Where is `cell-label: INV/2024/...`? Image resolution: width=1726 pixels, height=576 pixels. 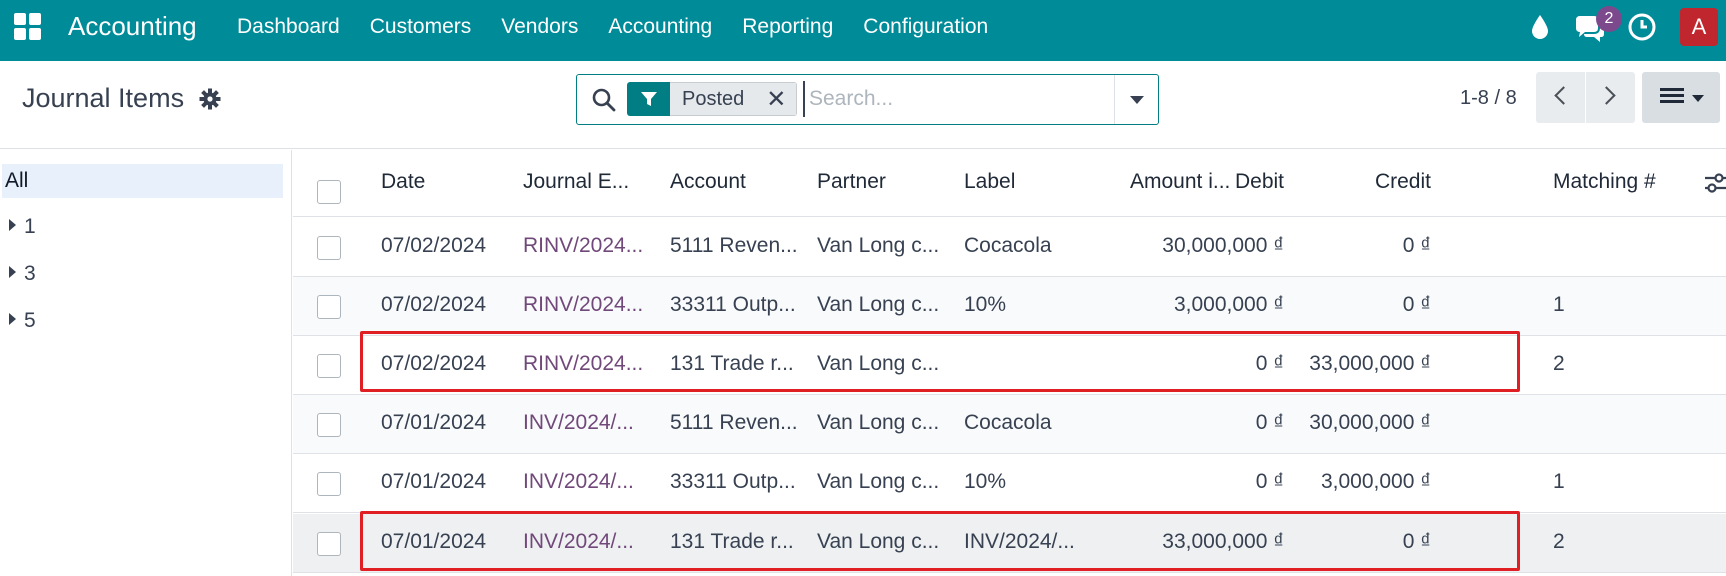 cell-label: INV/2024/... is located at coordinates (1019, 541).